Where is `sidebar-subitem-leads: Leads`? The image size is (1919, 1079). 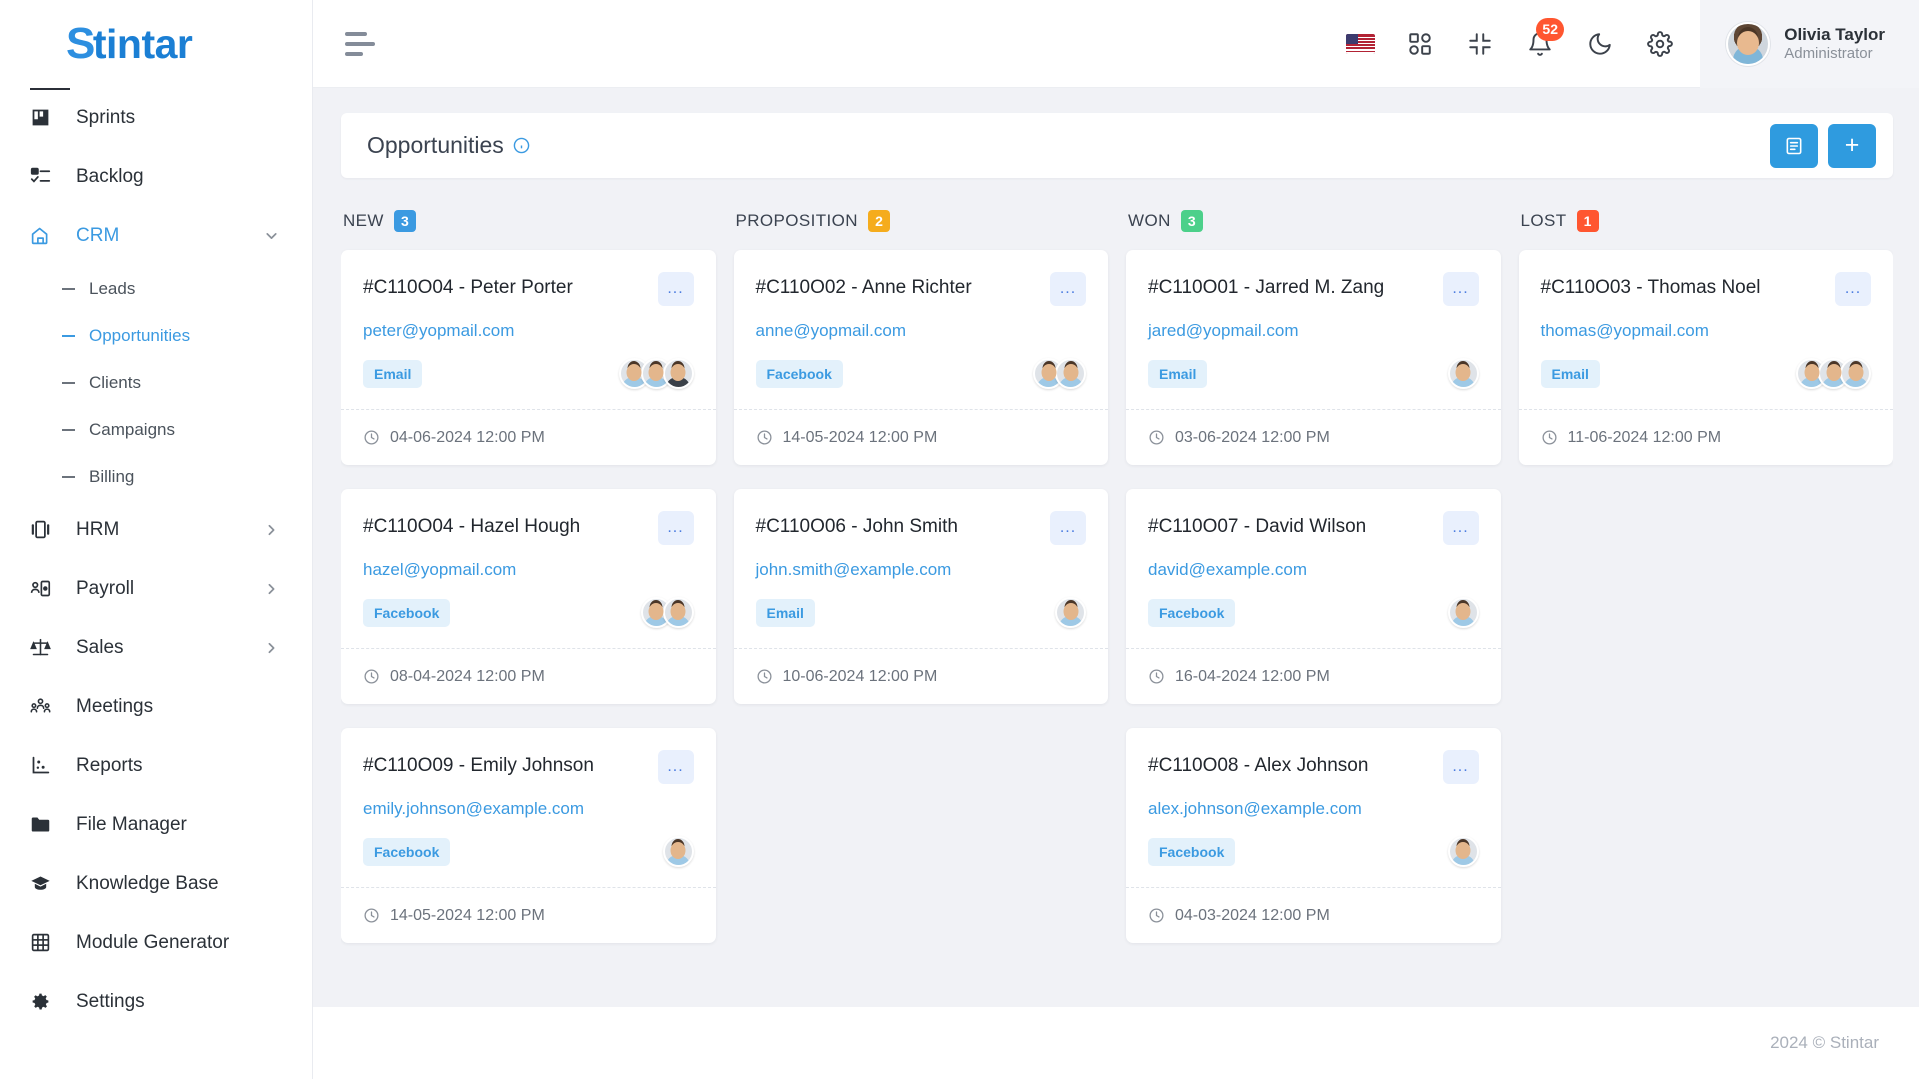
sidebar-subitem-leads: Leads is located at coordinates (156, 288).